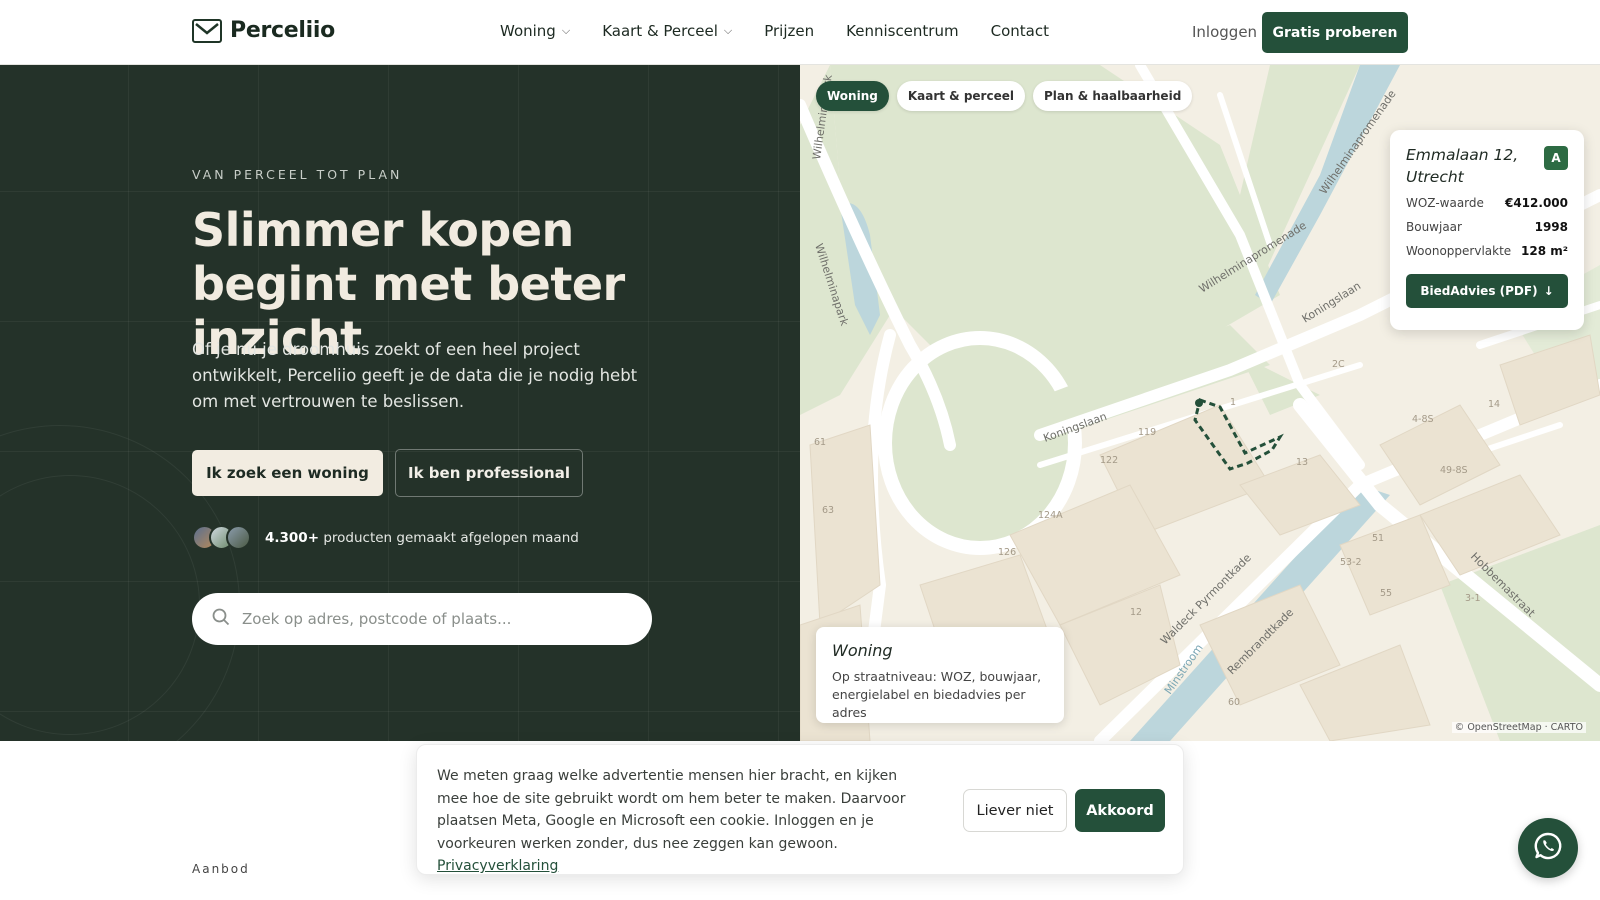  What do you see at coordinates (1459, 251) in the screenshot?
I see `property-row-label: Woonoppervlakte` at bounding box center [1459, 251].